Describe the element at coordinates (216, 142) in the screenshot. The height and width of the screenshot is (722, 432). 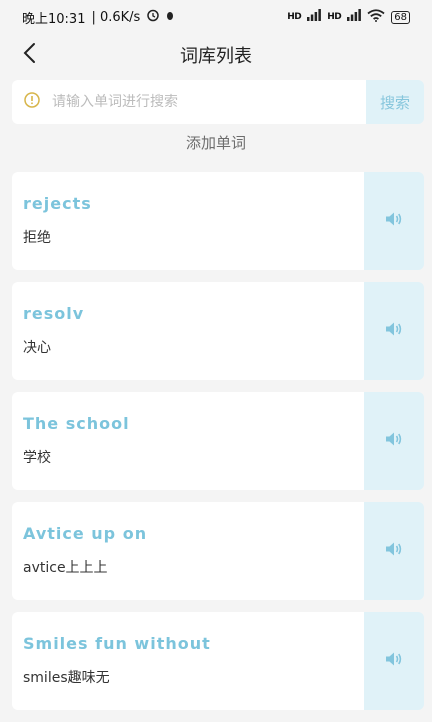
I see `add-word-button: 添加单词` at that location.